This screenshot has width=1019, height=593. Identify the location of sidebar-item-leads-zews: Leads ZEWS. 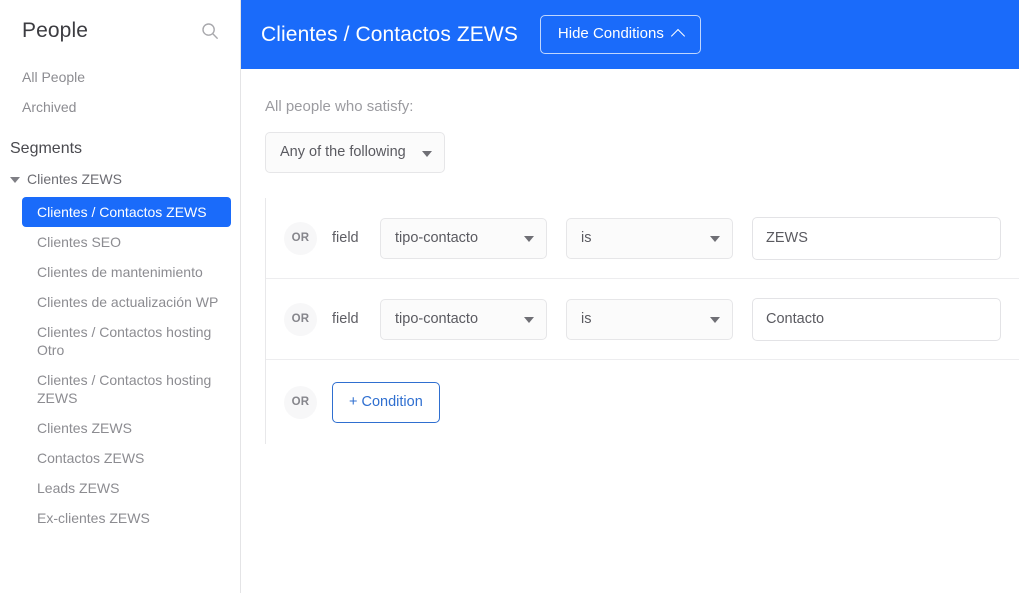
(126, 488).